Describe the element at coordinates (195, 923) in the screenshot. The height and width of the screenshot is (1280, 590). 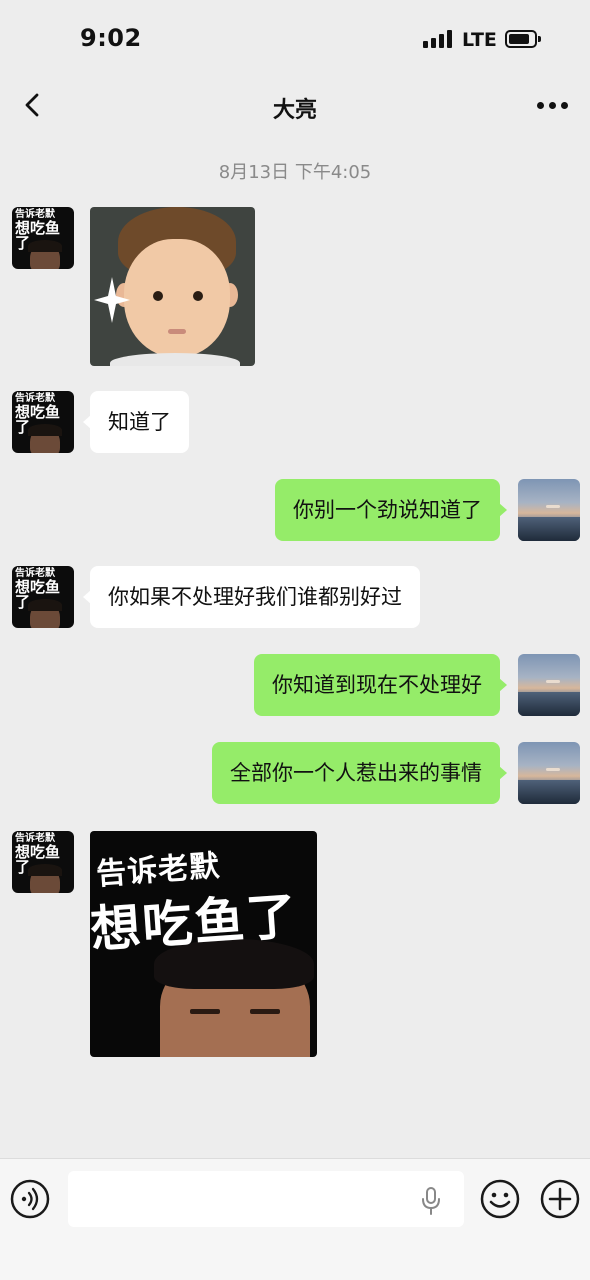
I see `poster-text-line2: 想吃鱼了` at that location.